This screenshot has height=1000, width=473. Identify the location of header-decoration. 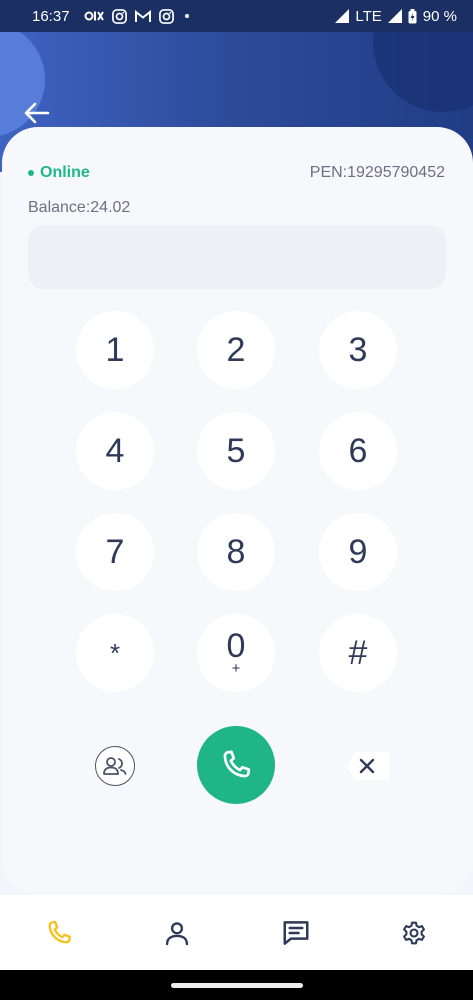
(423, 72).